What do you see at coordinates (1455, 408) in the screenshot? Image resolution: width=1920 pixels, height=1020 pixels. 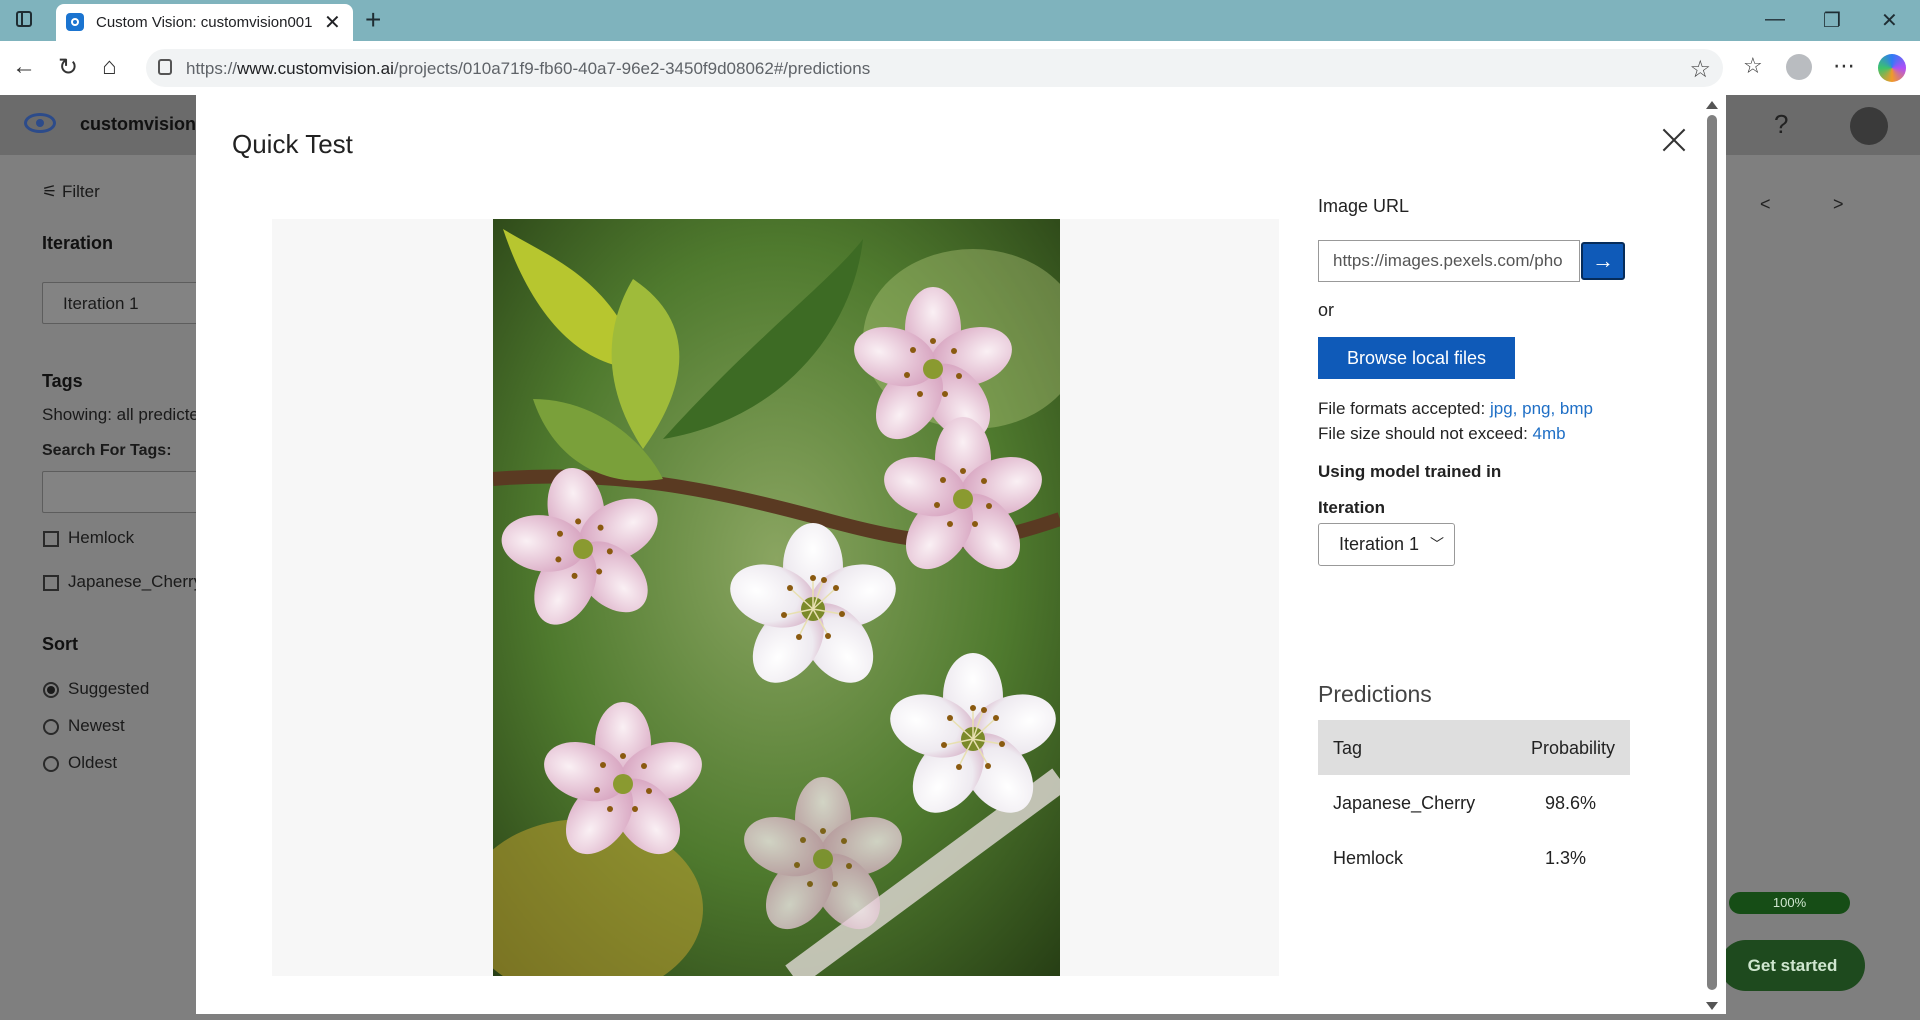 I see `file-formats-text: File formats accepted: jpg, png, bmp` at bounding box center [1455, 408].